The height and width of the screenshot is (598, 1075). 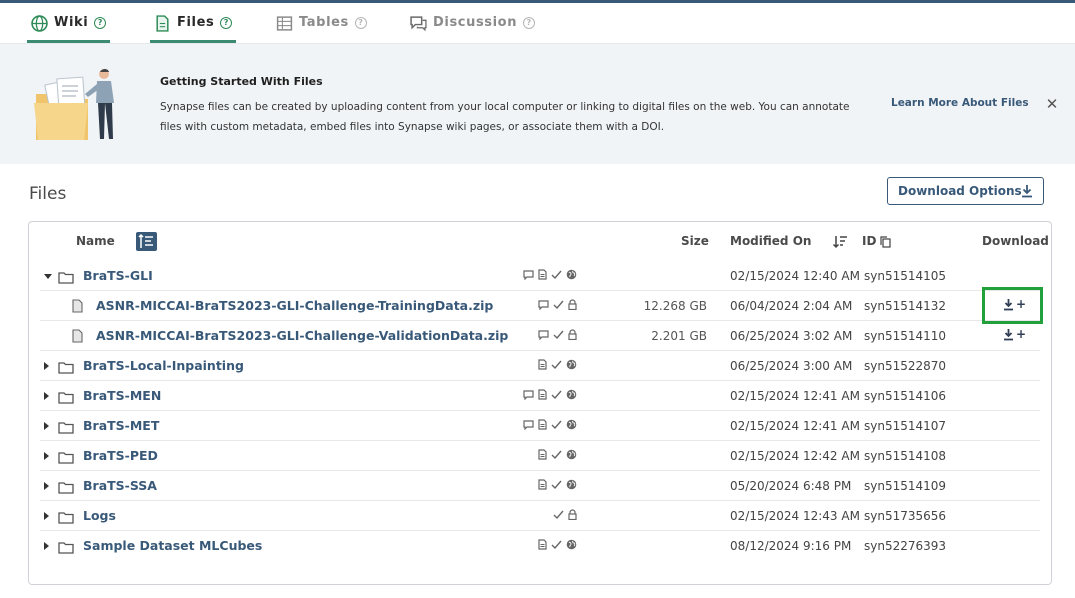 What do you see at coordinates (284, 23) in the screenshot?
I see `table-icon` at bounding box center [284, 23].